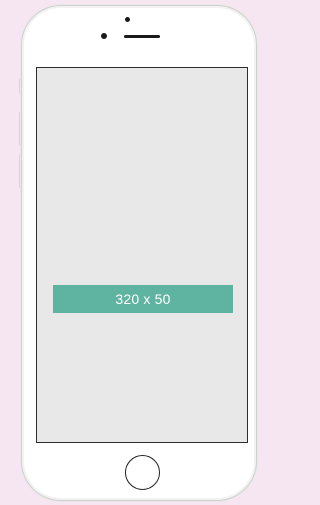  What do you see at coordinates (142, 472) in the screenshot?
I see `home-button` at bounding box center [142, 472].